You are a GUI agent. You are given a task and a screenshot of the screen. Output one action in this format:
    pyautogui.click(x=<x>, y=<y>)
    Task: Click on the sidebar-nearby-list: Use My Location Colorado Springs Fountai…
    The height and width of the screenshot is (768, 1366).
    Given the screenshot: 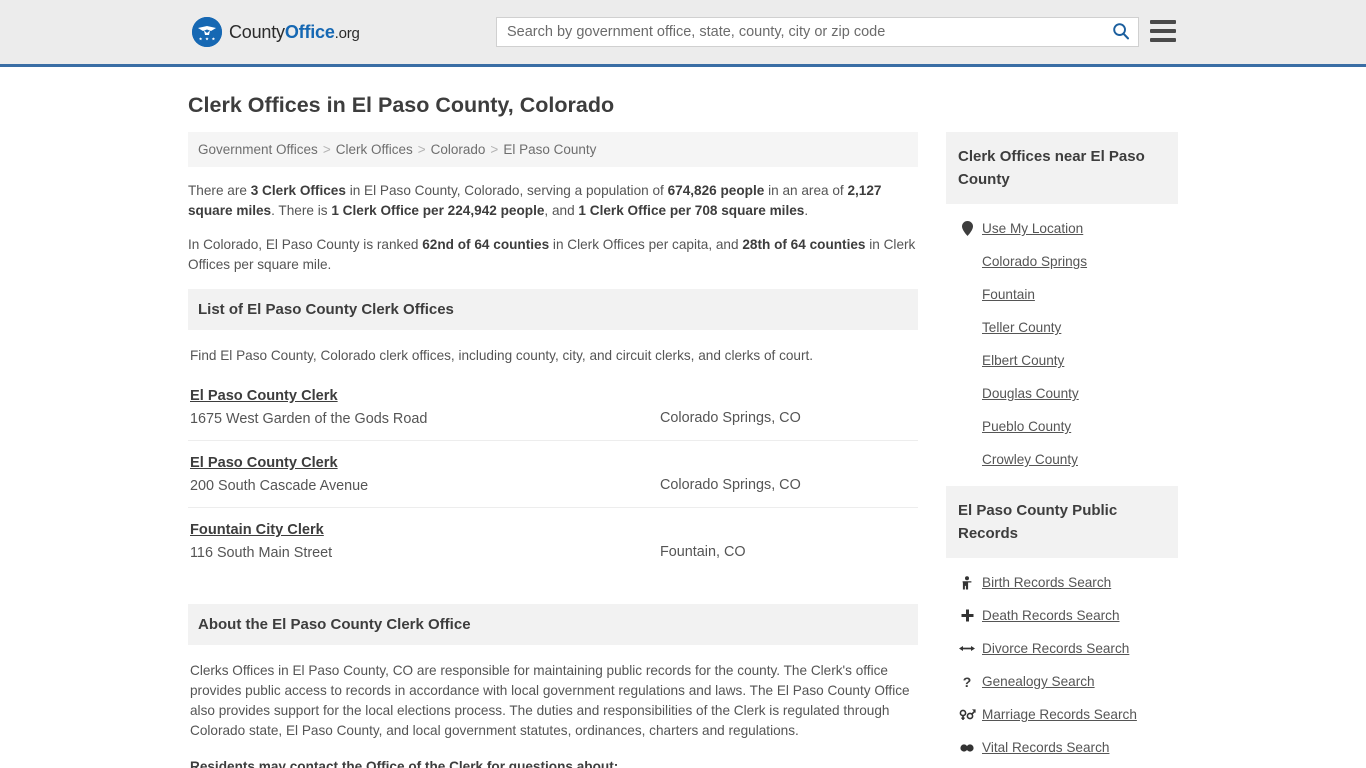 What is the action you would take?
    pyautogui.click(x=1062, y=342)
    